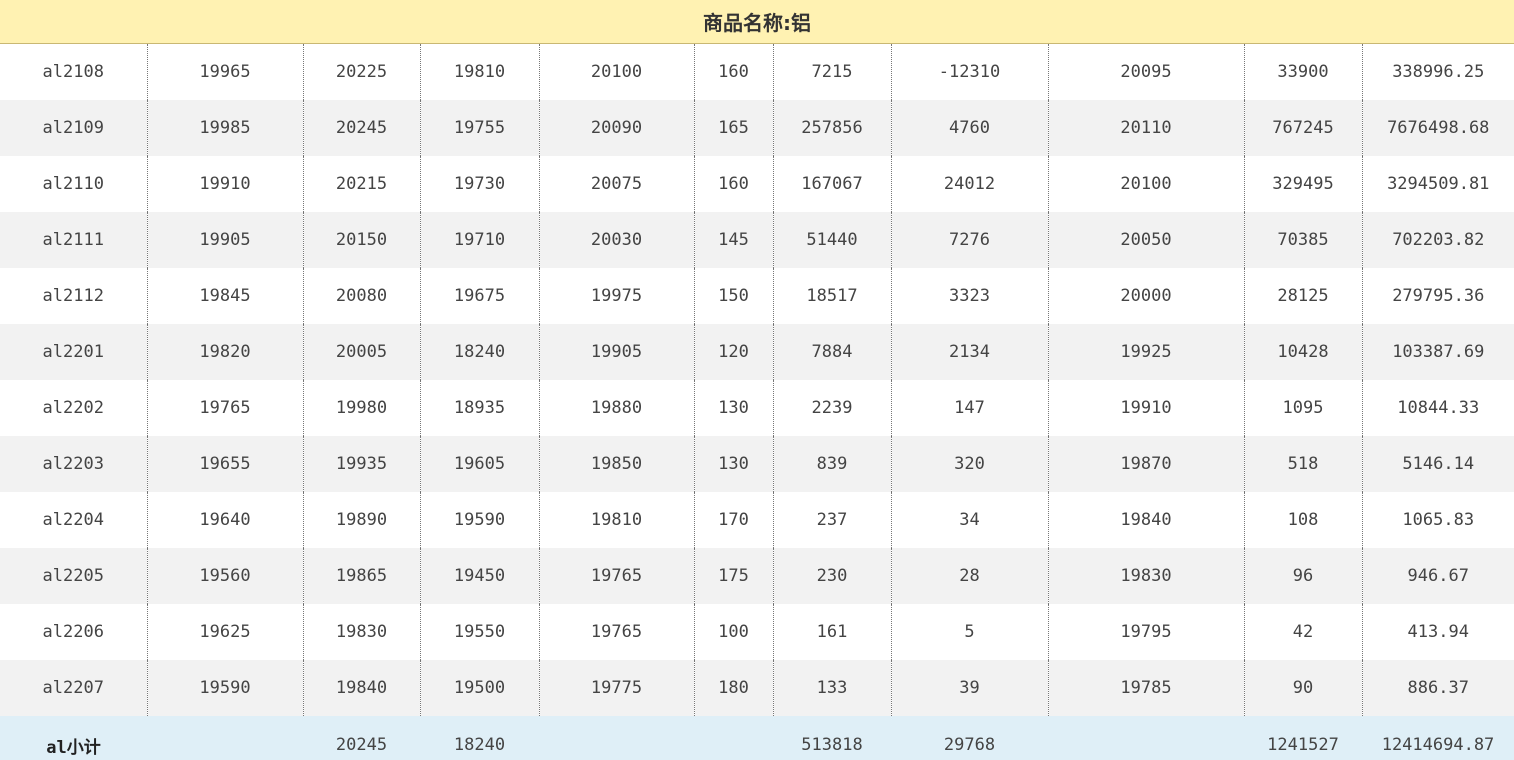  What do you see at coordinates (1437, 688) in the screenshot?
I see `table-cell: 886.37` at bounding box center [1437, 688].